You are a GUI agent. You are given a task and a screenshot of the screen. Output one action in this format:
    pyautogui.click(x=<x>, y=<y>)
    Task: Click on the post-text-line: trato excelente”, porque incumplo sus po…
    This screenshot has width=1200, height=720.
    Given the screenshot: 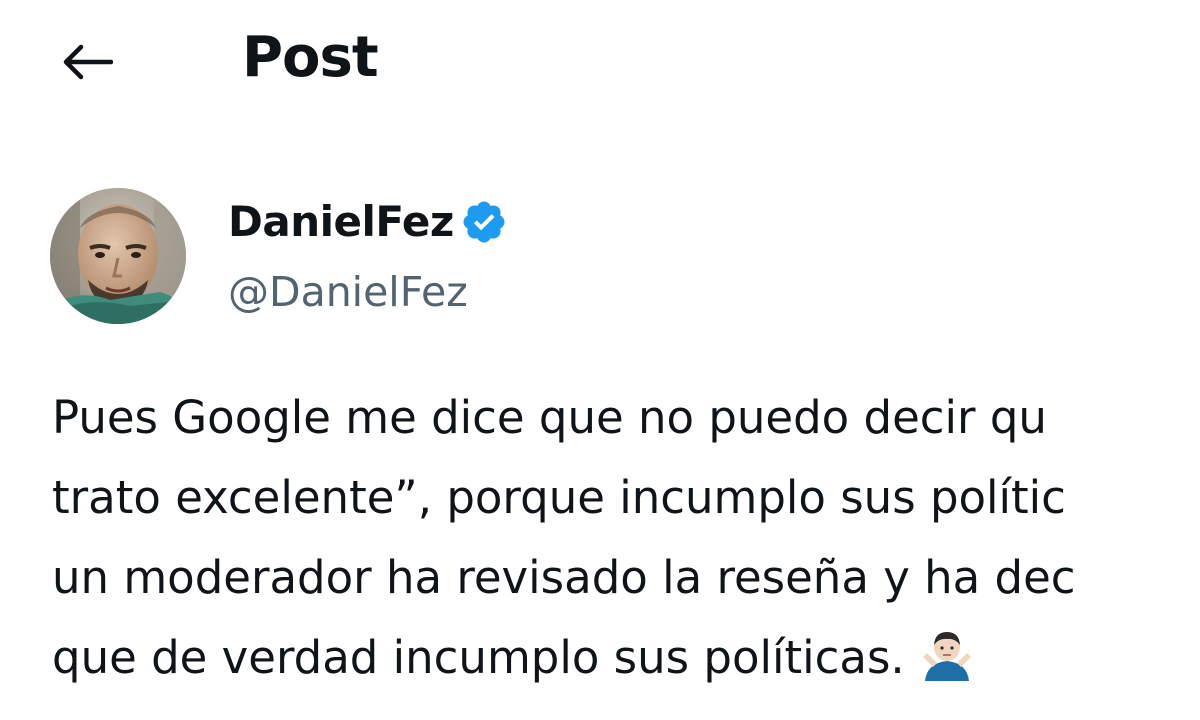 What is the action you would take?
    pyautogui.click(x=559, y=497)
    